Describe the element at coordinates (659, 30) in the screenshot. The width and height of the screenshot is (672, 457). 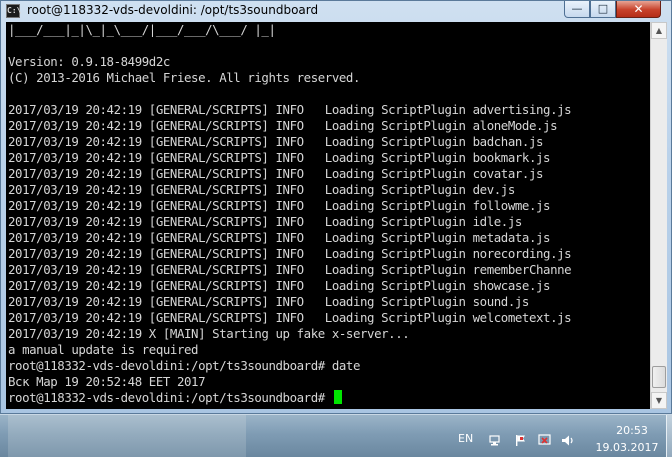
I see `scroll-up-arrow-icon: ▲` at that location.